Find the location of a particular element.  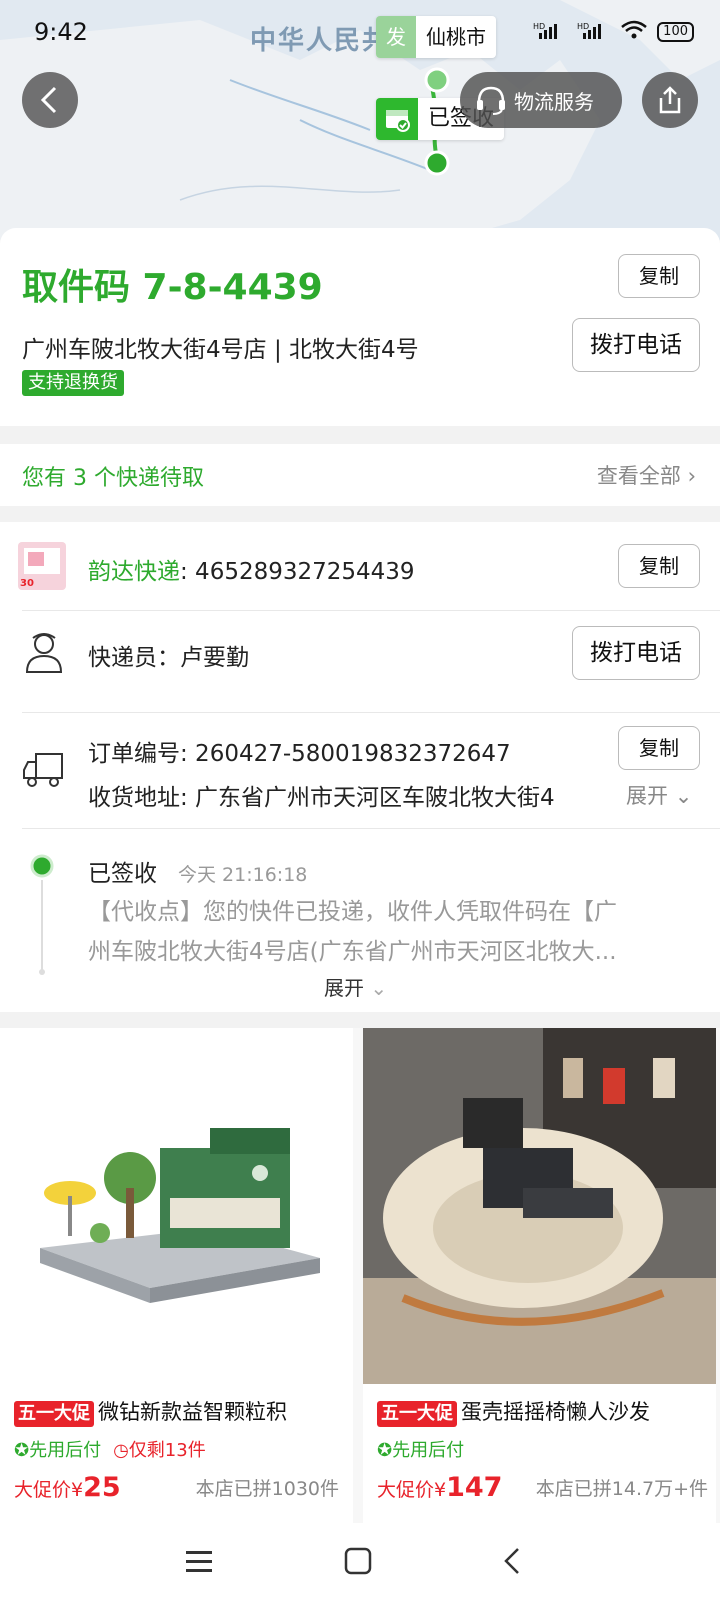

expand-address-button: 展开 ⌄ is located at coordinates (659, 795).